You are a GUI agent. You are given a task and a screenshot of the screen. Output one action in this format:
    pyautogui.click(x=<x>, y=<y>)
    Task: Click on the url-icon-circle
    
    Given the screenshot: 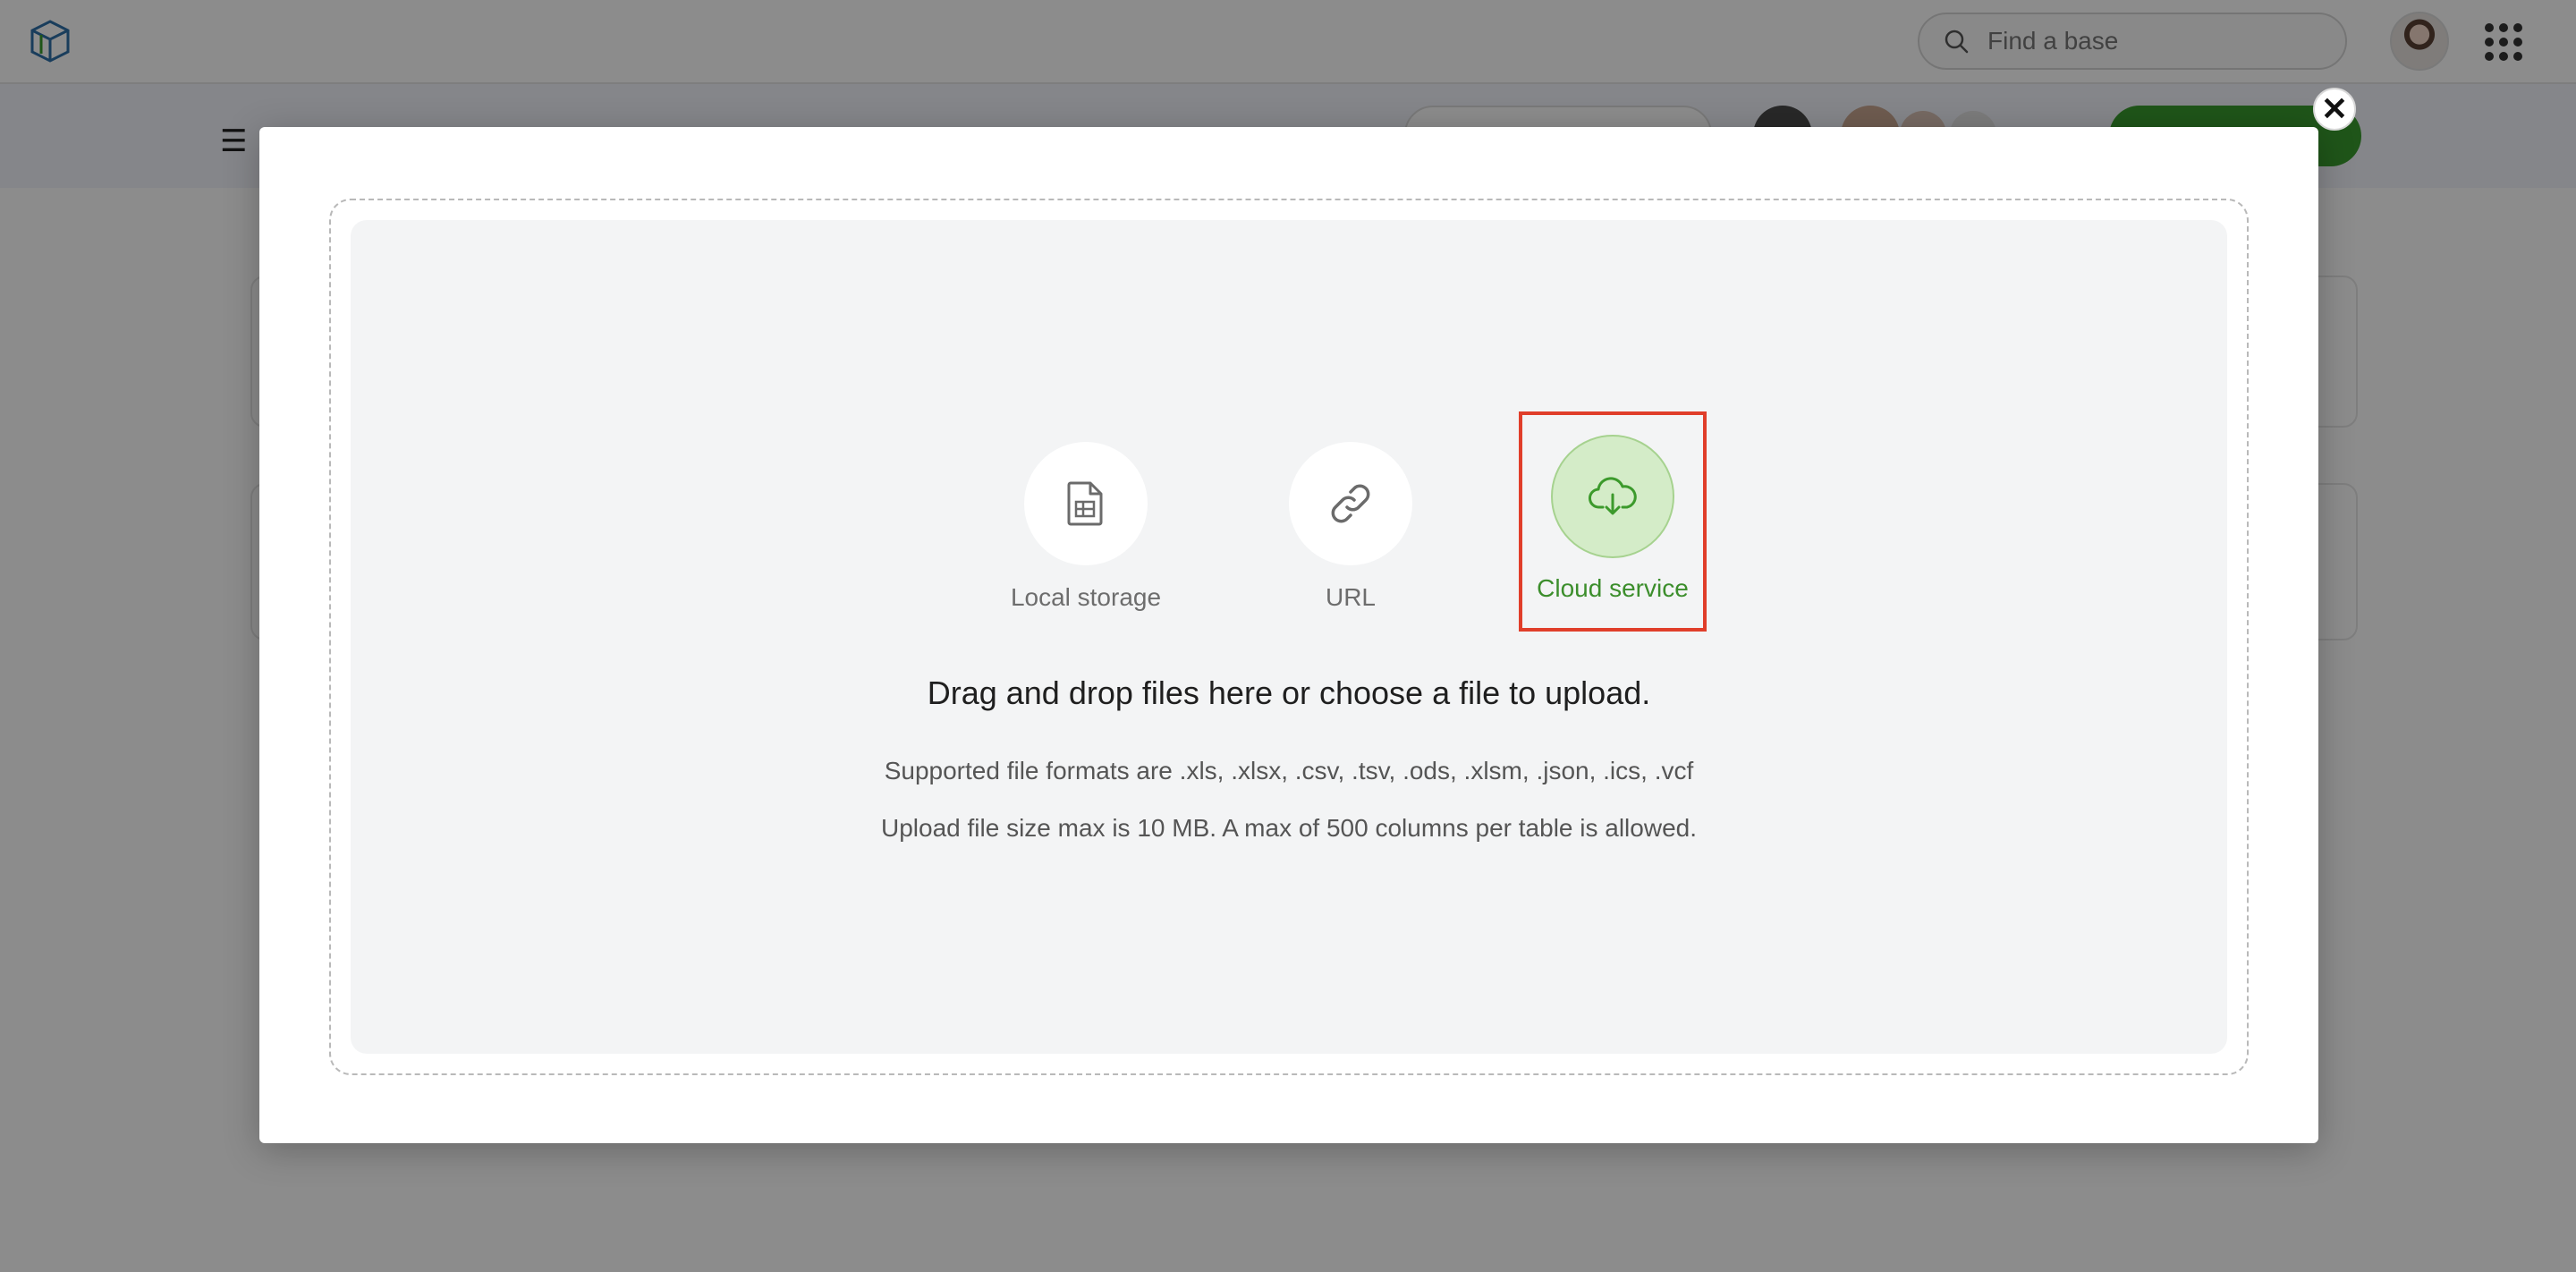 What is the action you would take?
    pyautogui.click(x=1350, y=503)
    